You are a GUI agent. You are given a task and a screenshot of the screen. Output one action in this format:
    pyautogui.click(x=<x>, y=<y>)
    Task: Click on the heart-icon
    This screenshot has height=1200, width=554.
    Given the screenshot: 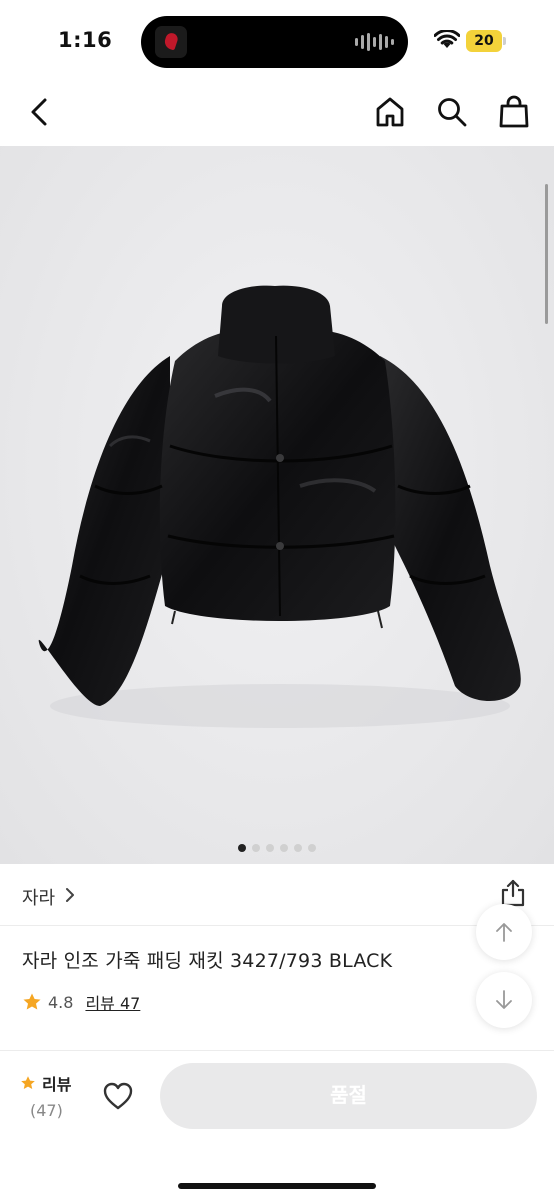 What is the action you would take?
    pyautogui.click(x=118, y=1096)
    